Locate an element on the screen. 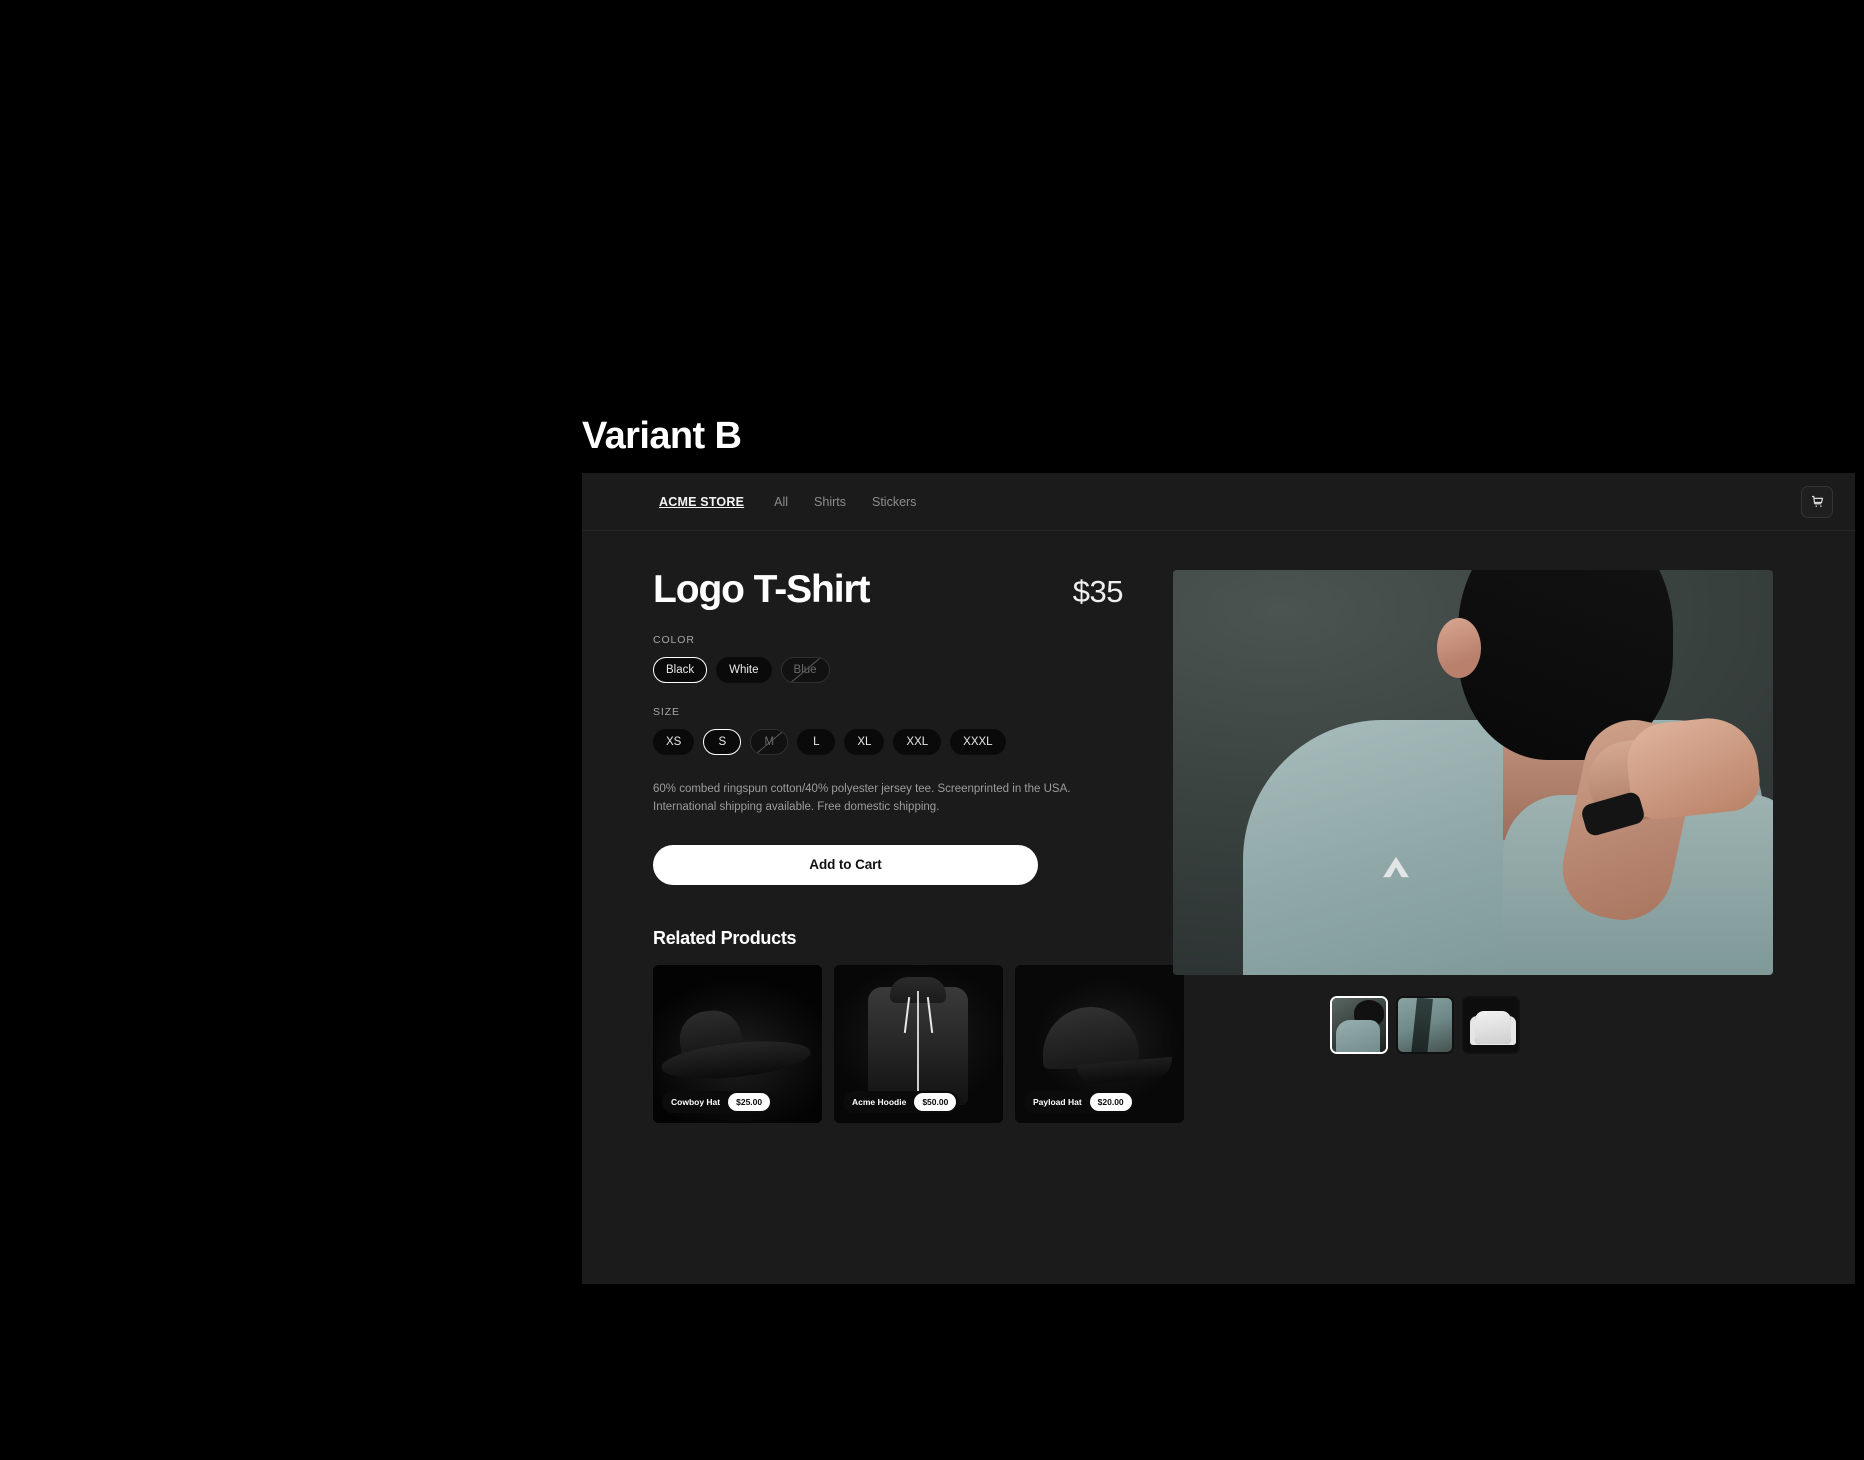 Image resolution: width=1864 pixels, height=1460 pixels. related-products-heading: Related Products is located at coordinates (725, 937).